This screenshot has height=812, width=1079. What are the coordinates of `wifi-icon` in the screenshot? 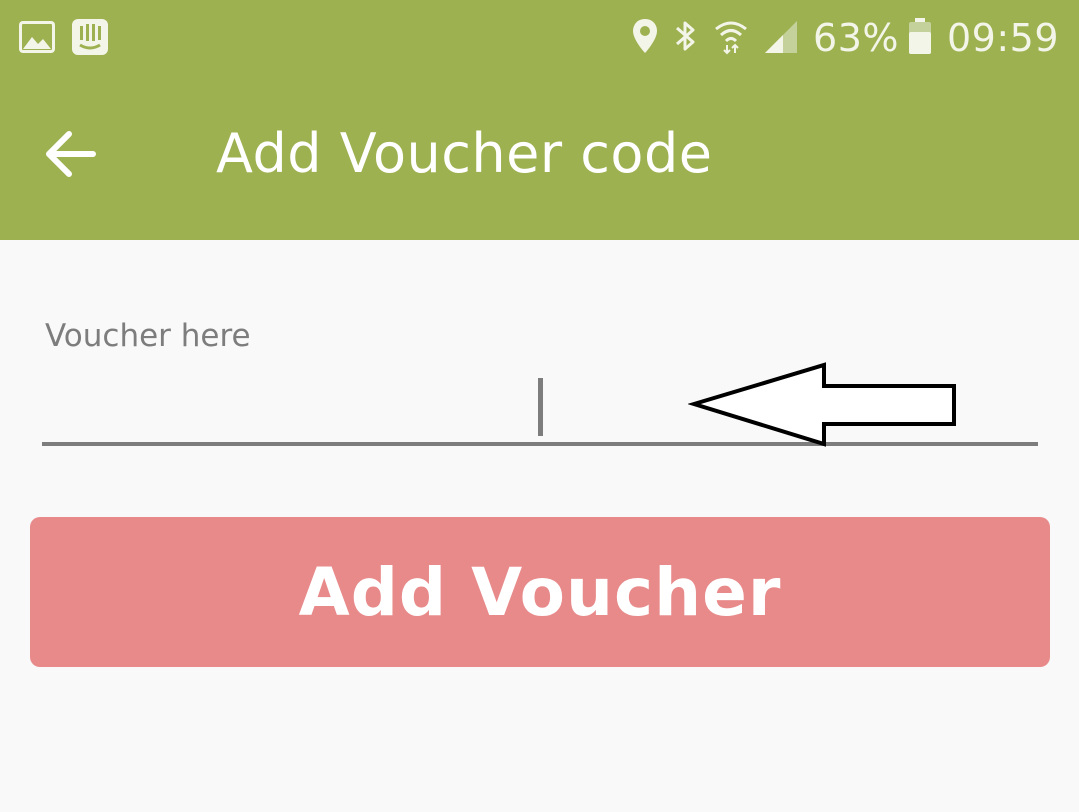 It's located at (731, 38).